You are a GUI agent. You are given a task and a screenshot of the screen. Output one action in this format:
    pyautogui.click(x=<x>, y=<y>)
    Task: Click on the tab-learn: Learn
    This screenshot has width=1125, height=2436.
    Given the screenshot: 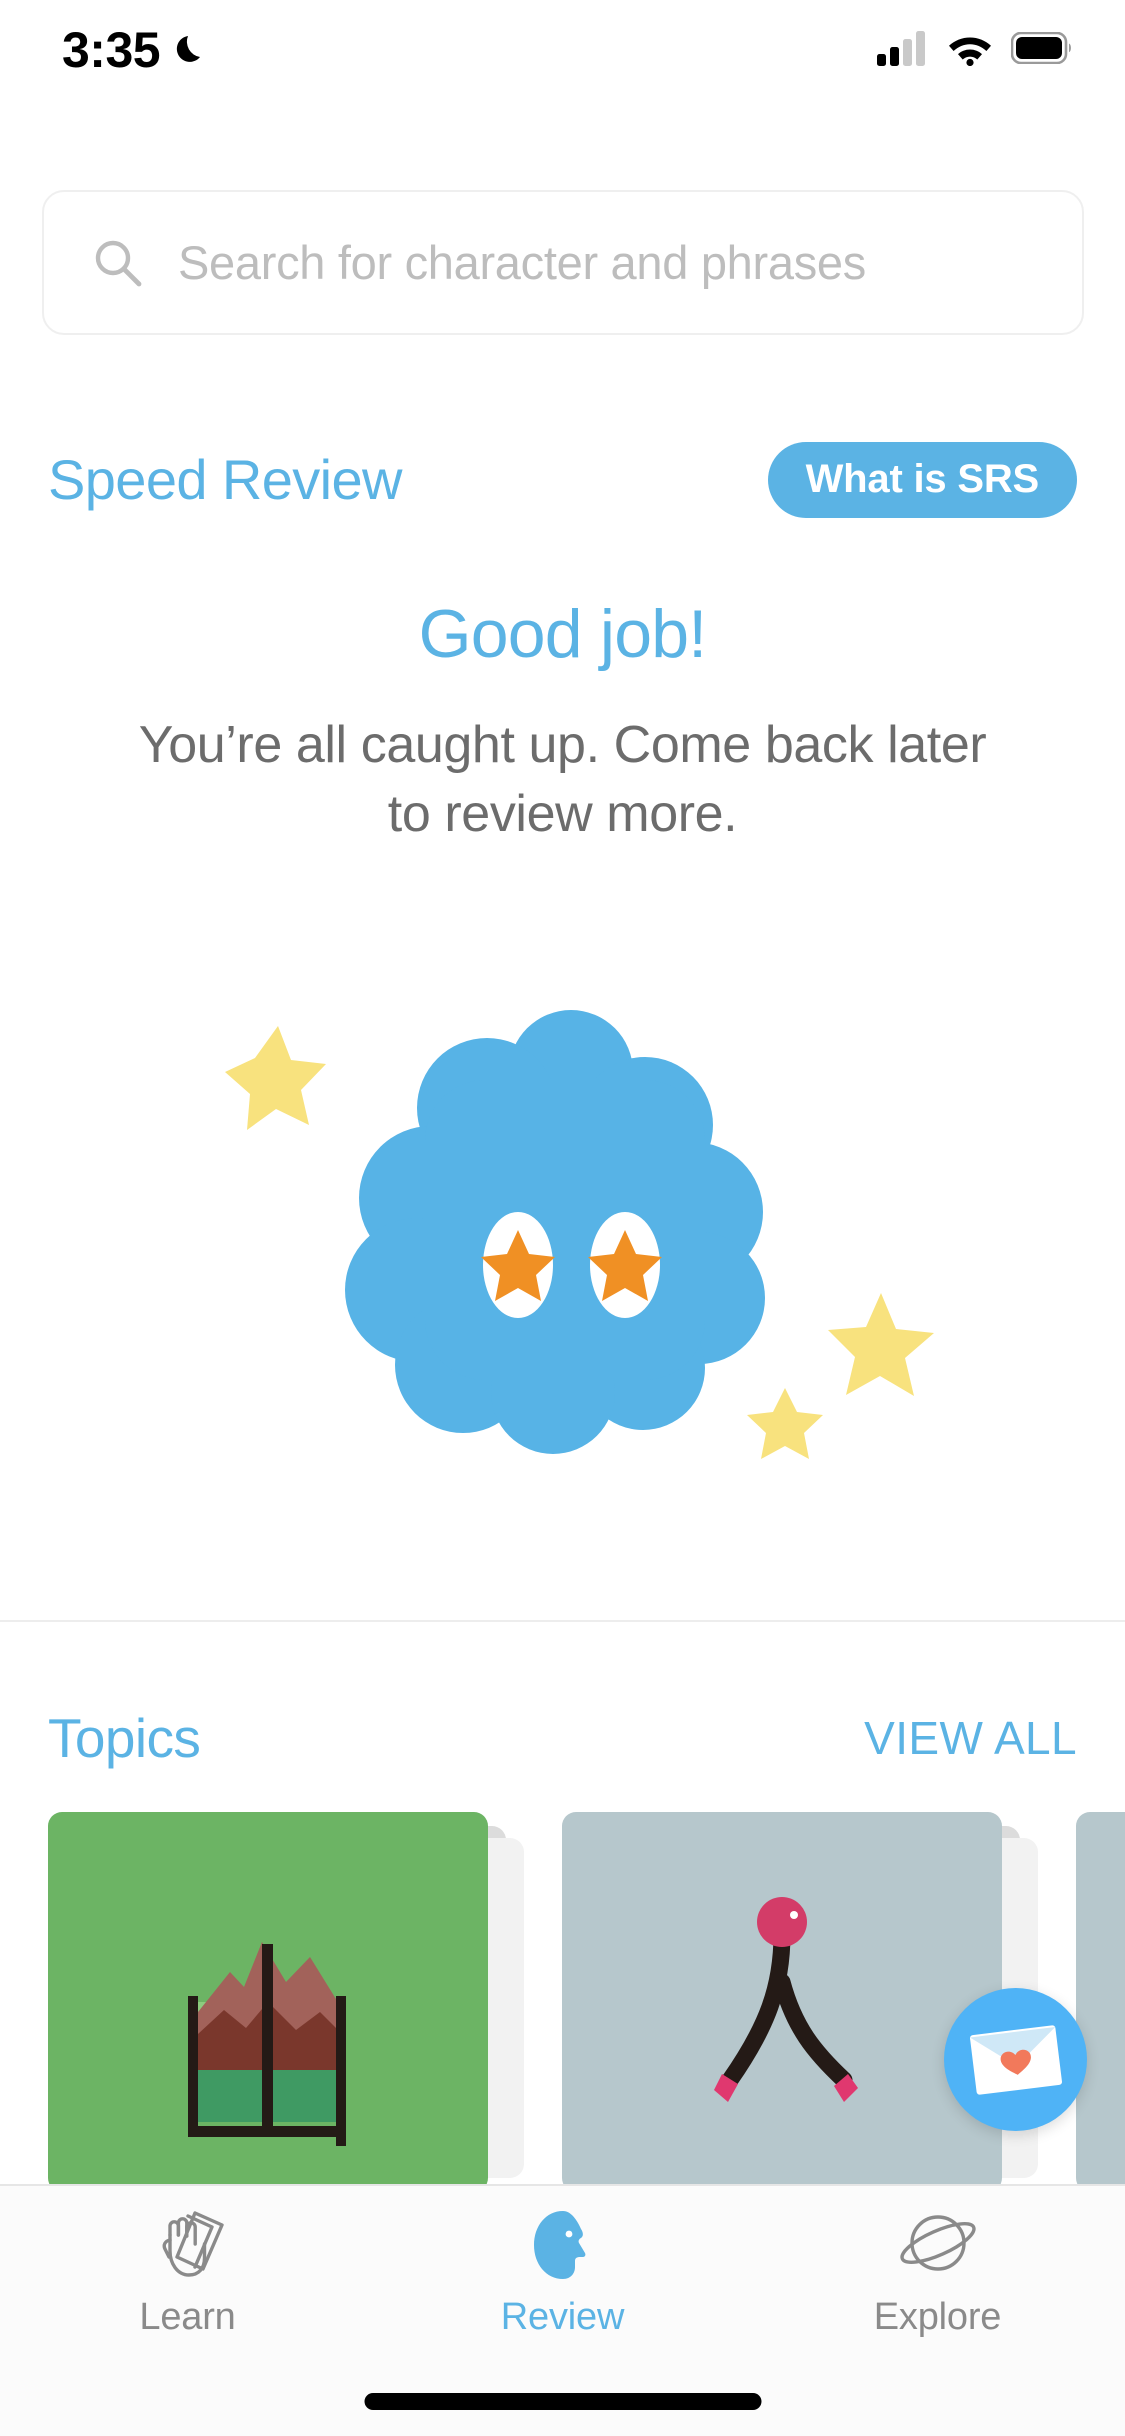 What is the action you would take?
    pyautogui.click(x=187, y=2288)
    